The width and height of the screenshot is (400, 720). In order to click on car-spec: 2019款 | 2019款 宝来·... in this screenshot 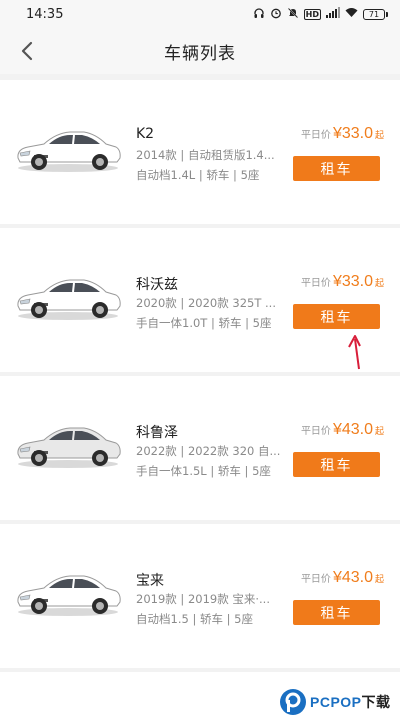, I will do `click(203, 599)`.